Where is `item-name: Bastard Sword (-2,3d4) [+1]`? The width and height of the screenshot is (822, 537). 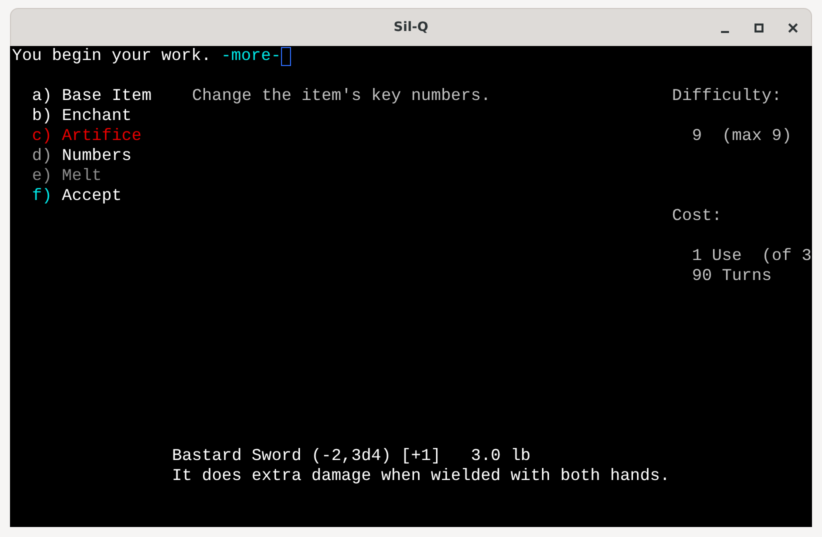 item-name: Bastard Sword (-2,3d4) [+1] is located at coordinates (306, 456).